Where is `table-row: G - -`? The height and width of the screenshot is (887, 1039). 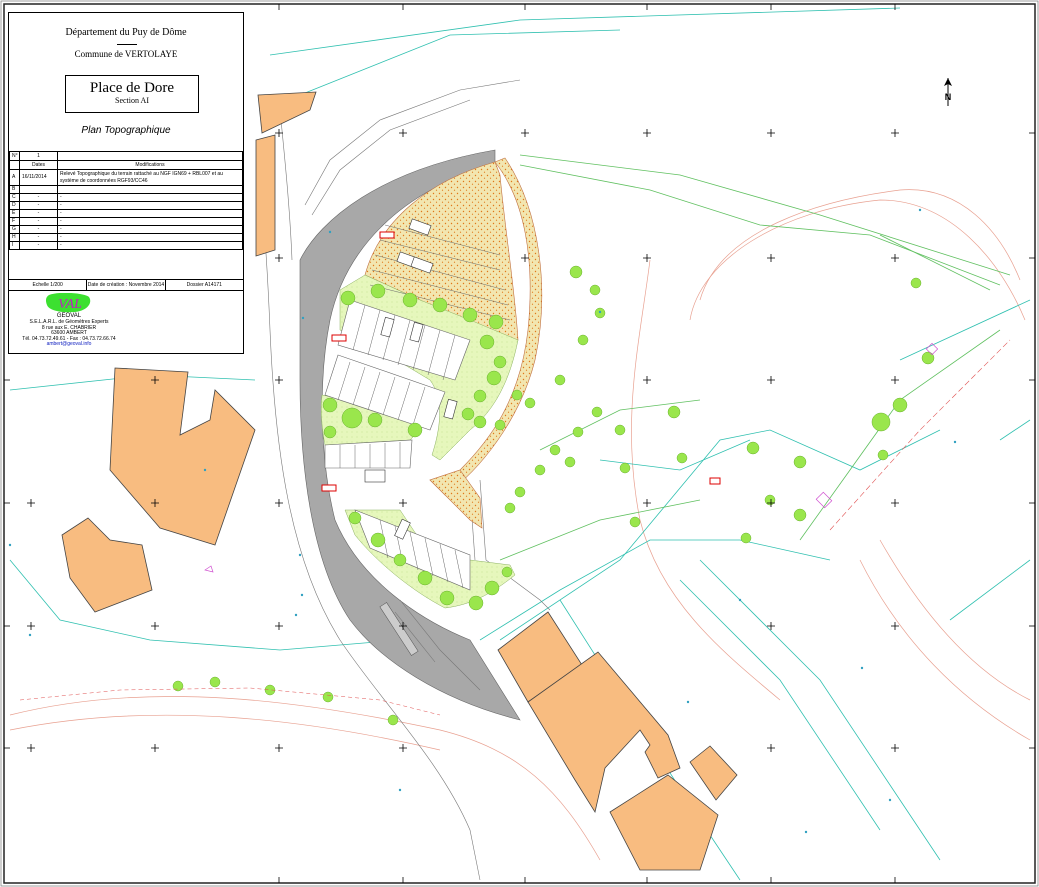 table-row: G - - is located at coordinates (126, 229).